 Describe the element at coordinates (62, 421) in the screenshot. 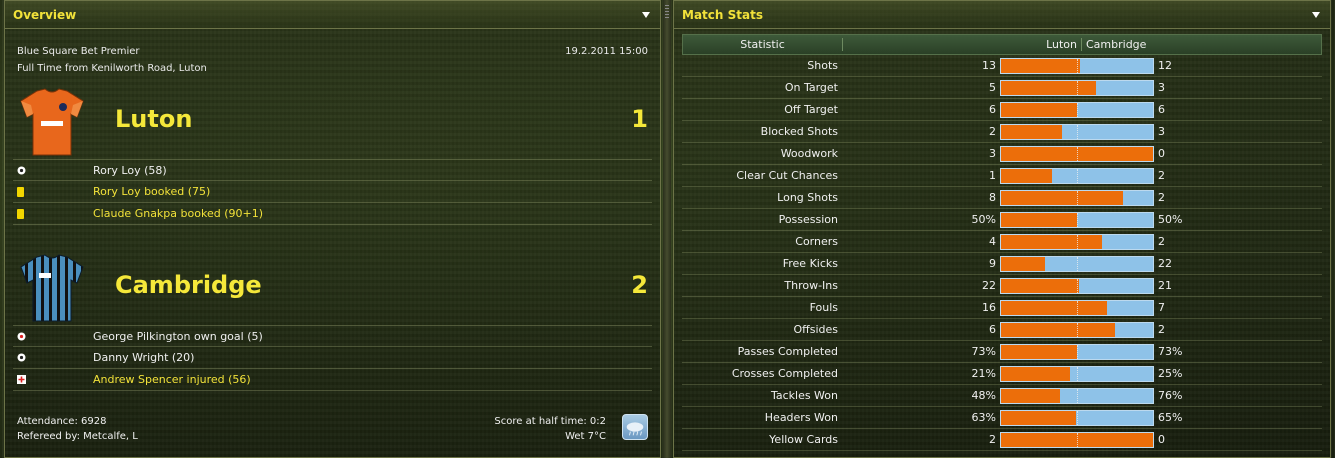

I see `attendance: Attendance: 6928` at that location.